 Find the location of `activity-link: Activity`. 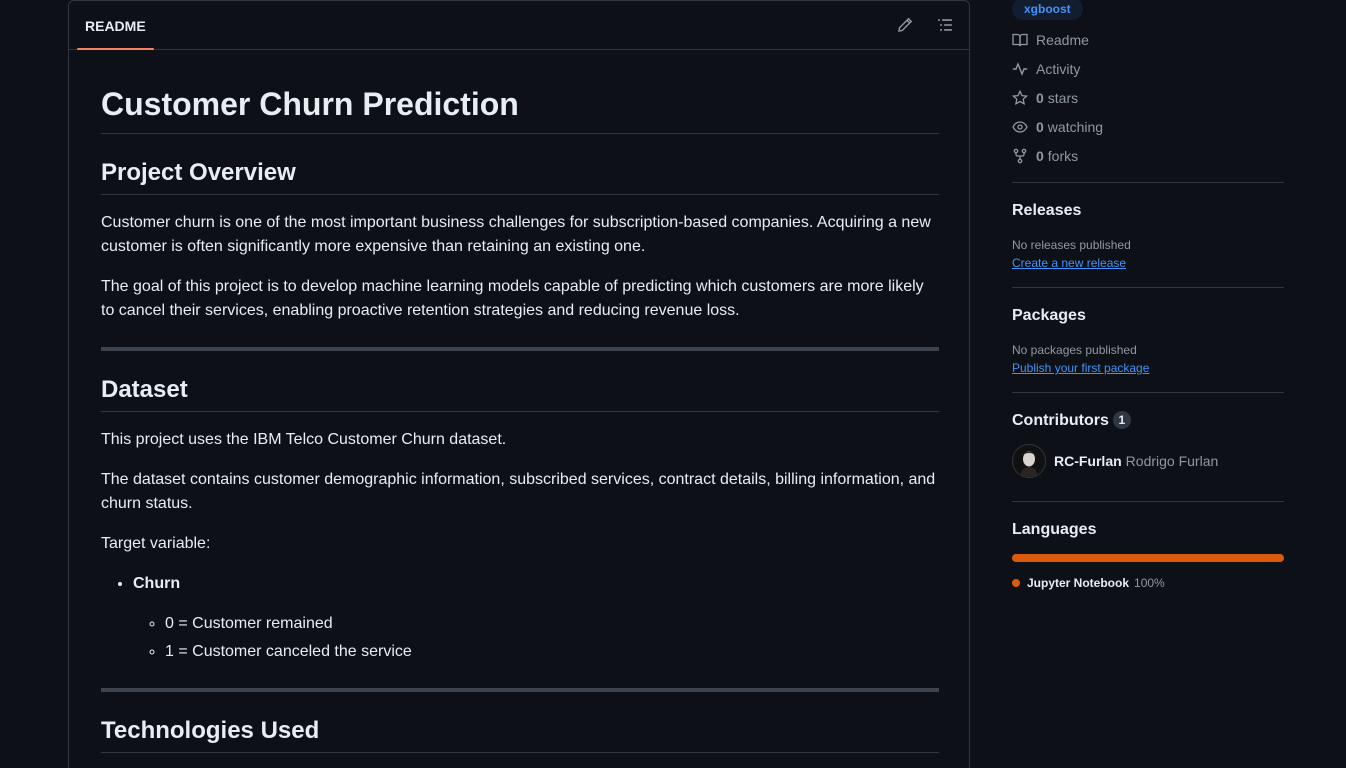

activity-link: Activity is located at coordinates (1046, 69).